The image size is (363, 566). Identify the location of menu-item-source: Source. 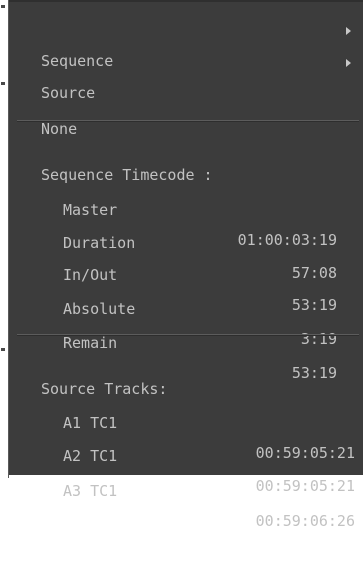
(186, 75).